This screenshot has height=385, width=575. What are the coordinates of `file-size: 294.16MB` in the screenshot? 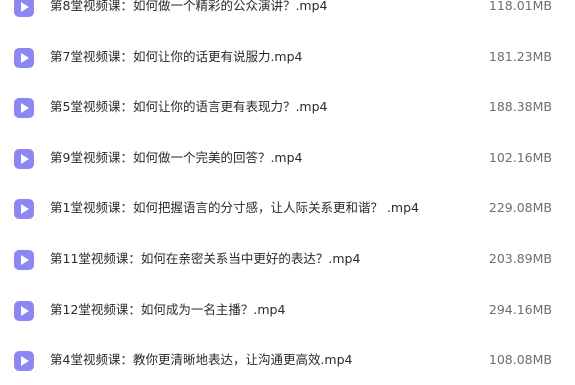 It's located at (520, 309).